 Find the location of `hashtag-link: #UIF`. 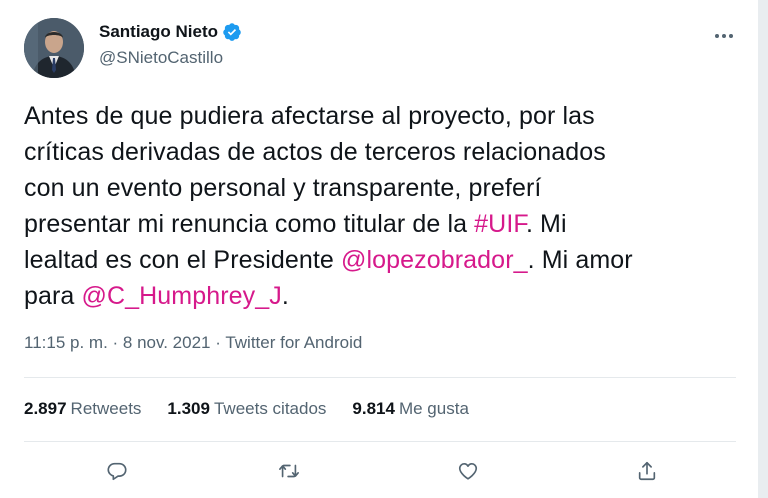

hashtag-link: #UIF is located at coordinates (500, 224).